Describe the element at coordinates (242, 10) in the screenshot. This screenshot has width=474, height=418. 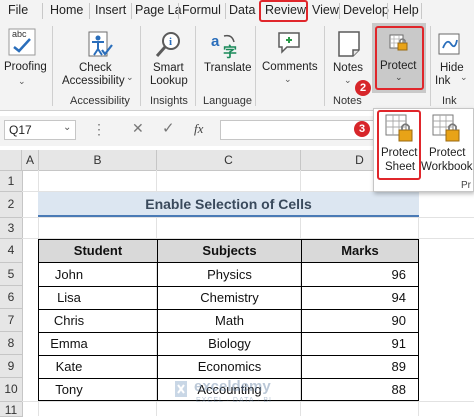
I see `tab-data: Data` at that location.